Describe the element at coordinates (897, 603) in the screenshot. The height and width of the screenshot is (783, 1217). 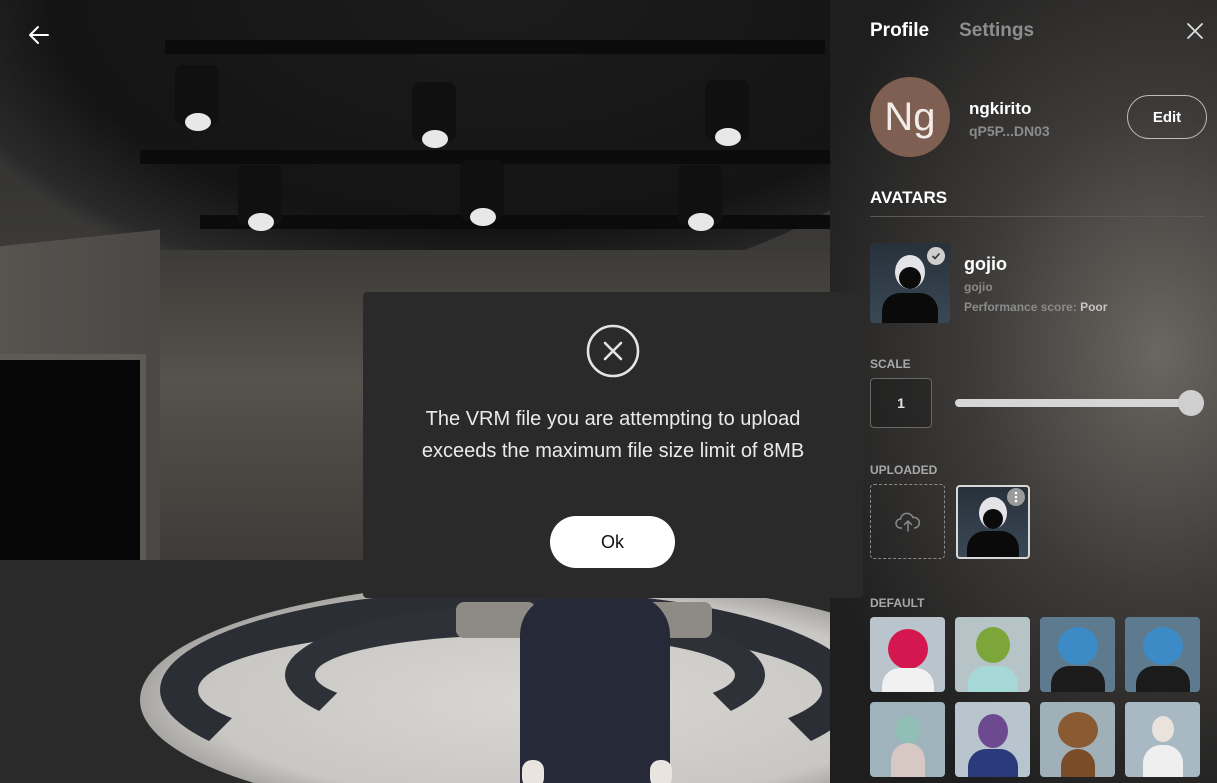
I see `default-label: DEFAULT` at that location.